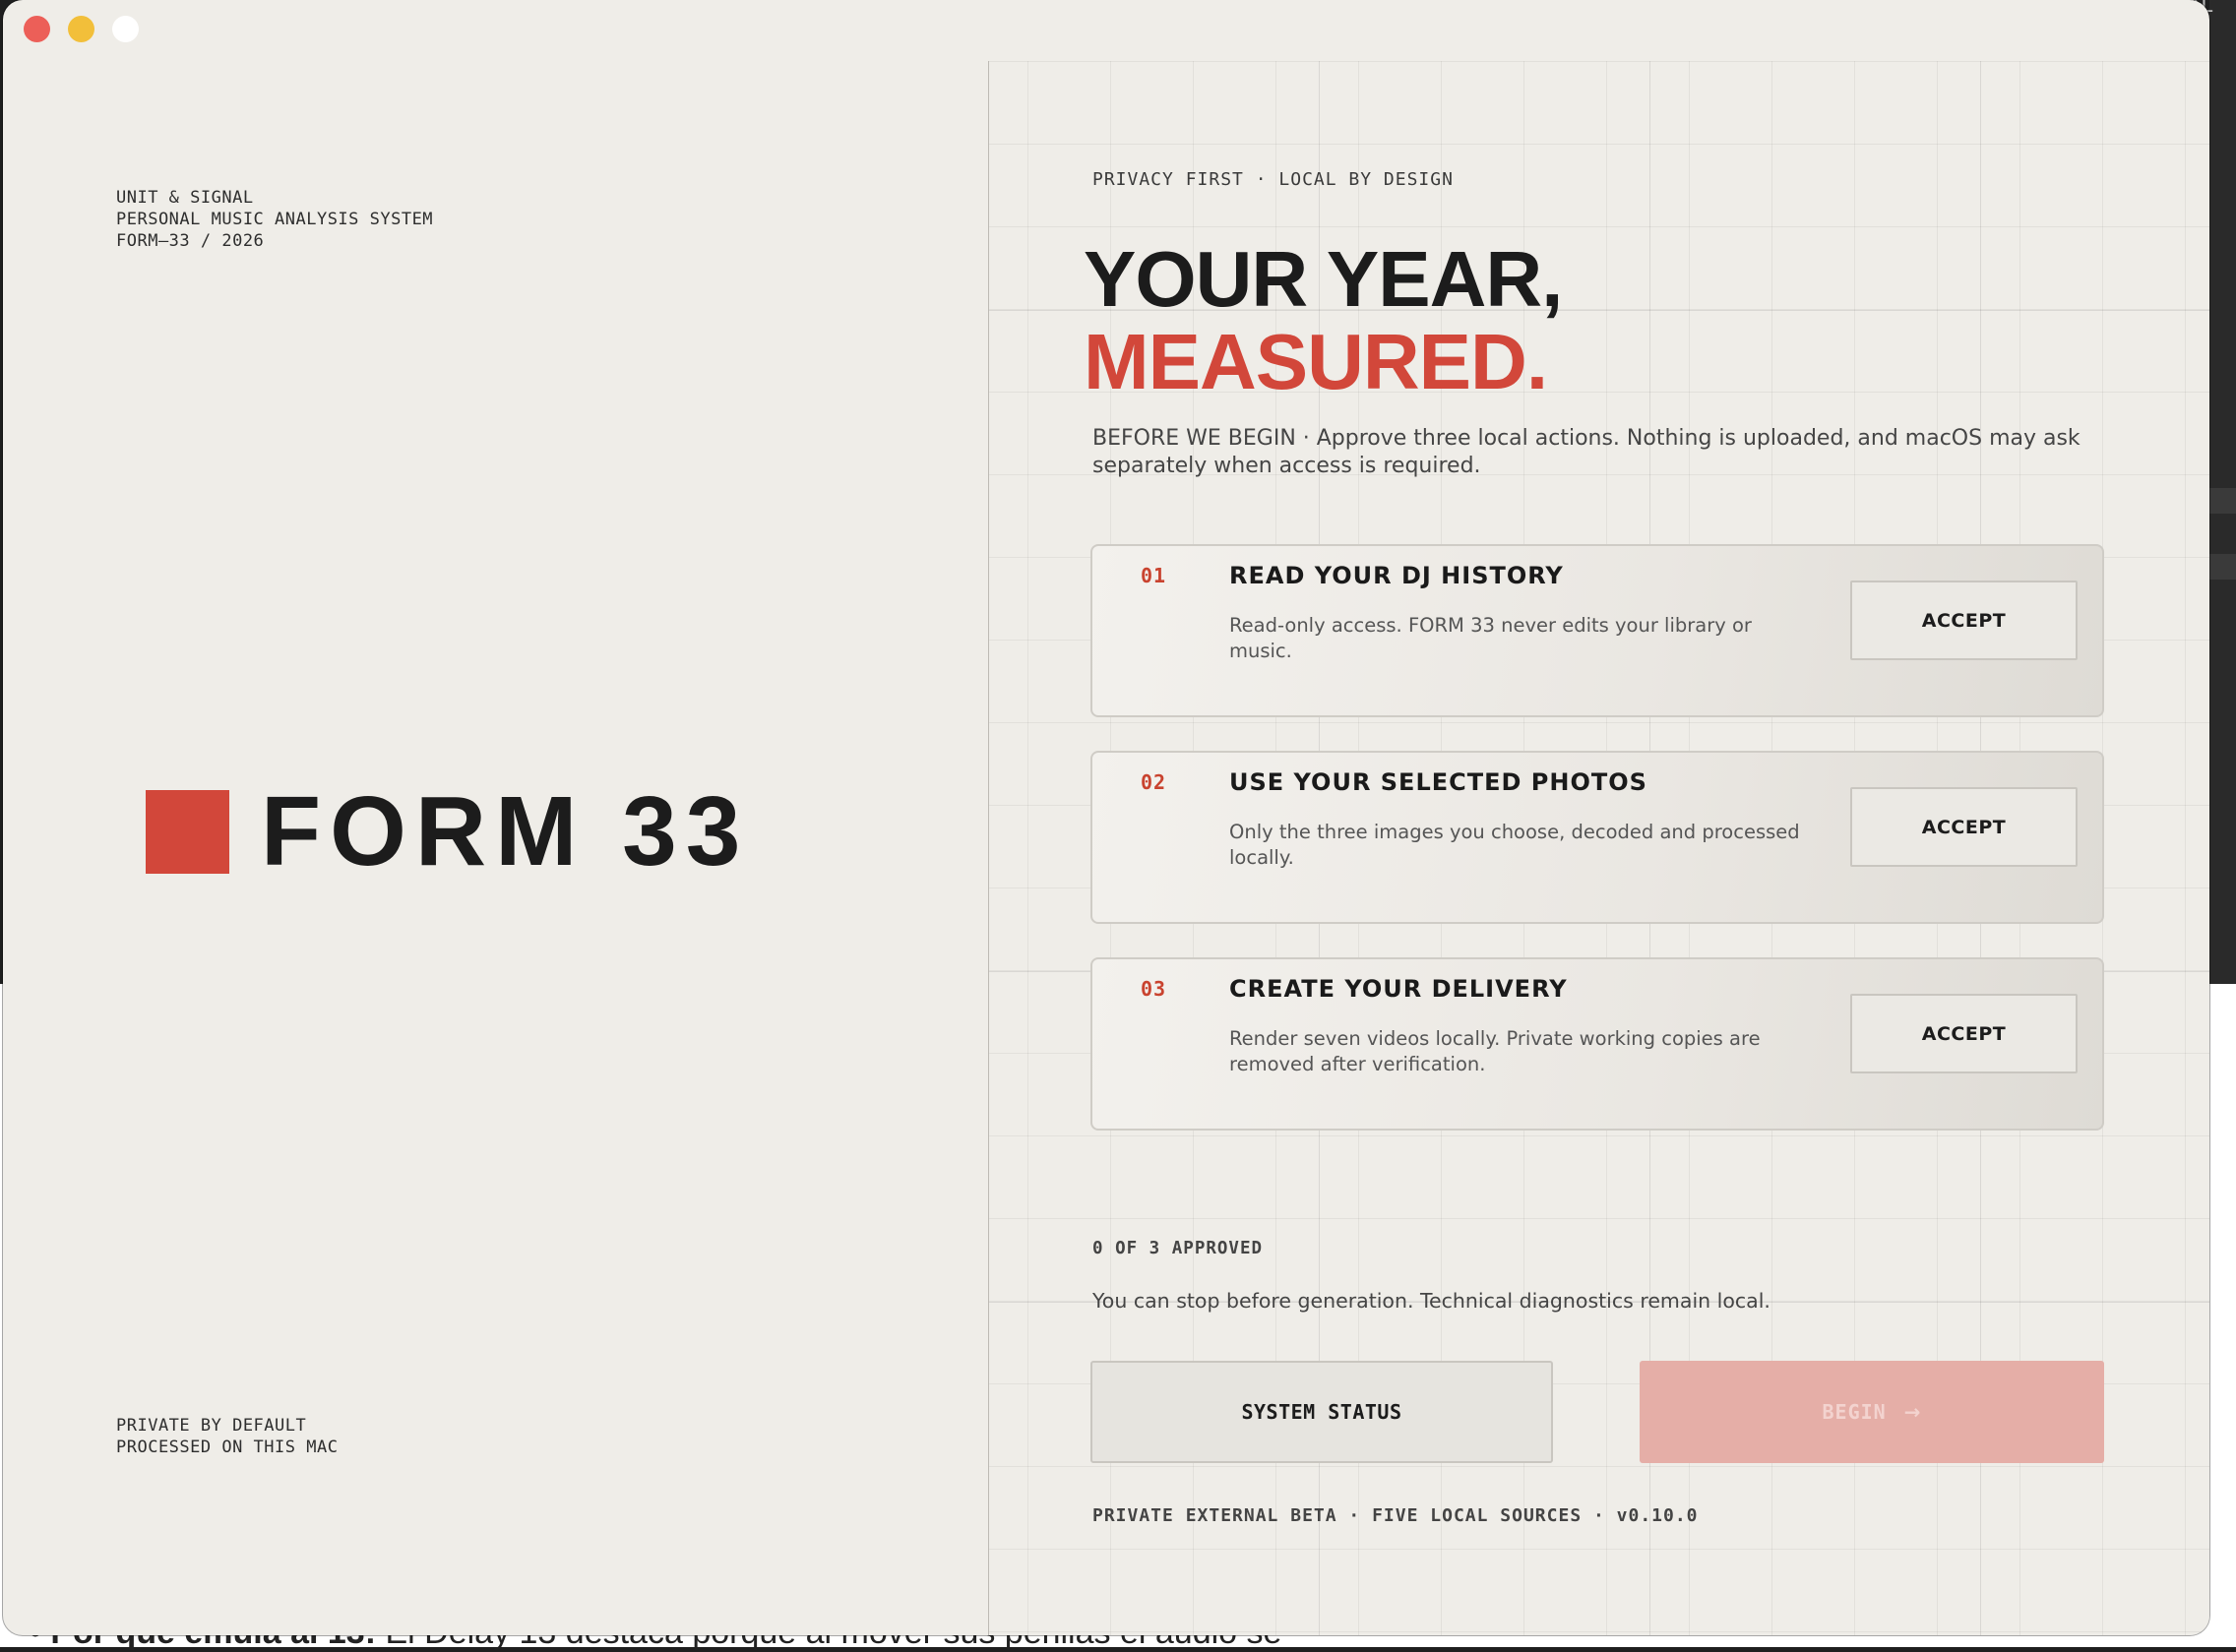 Image resolution: width=2236 pixels, height=1652 pixels. Describe the element at coordinates (1154, 989) in the screenshot. I see `step-number: 03` at that location.